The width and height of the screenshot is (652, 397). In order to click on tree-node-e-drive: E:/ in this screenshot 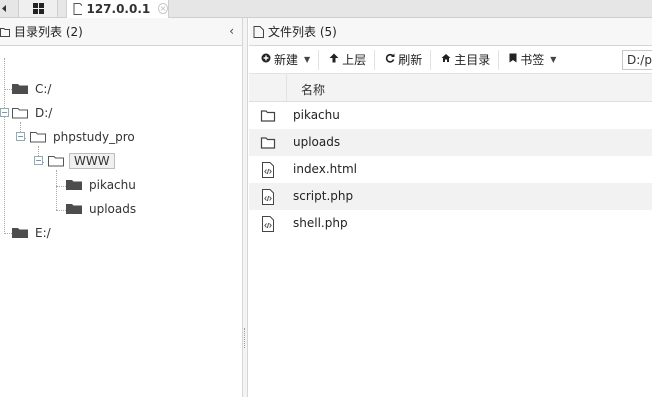, I will do `click(31, 233)`.